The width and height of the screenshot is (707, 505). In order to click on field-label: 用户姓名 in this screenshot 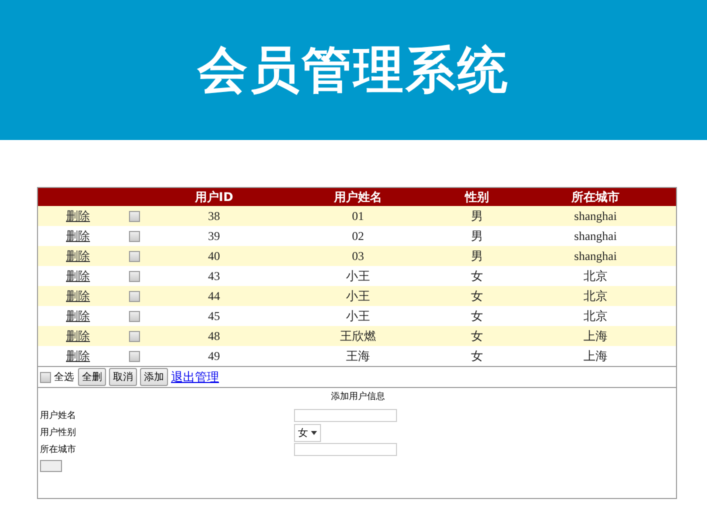, I will do `click(58, 416)`.